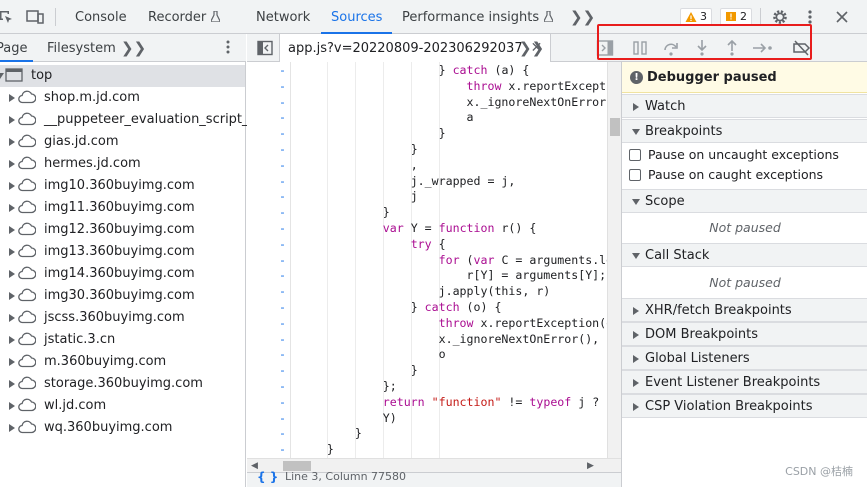 The width and height of the screenshot is (867, 487). I want to click on section-scope: Scope, so click(744, 201).